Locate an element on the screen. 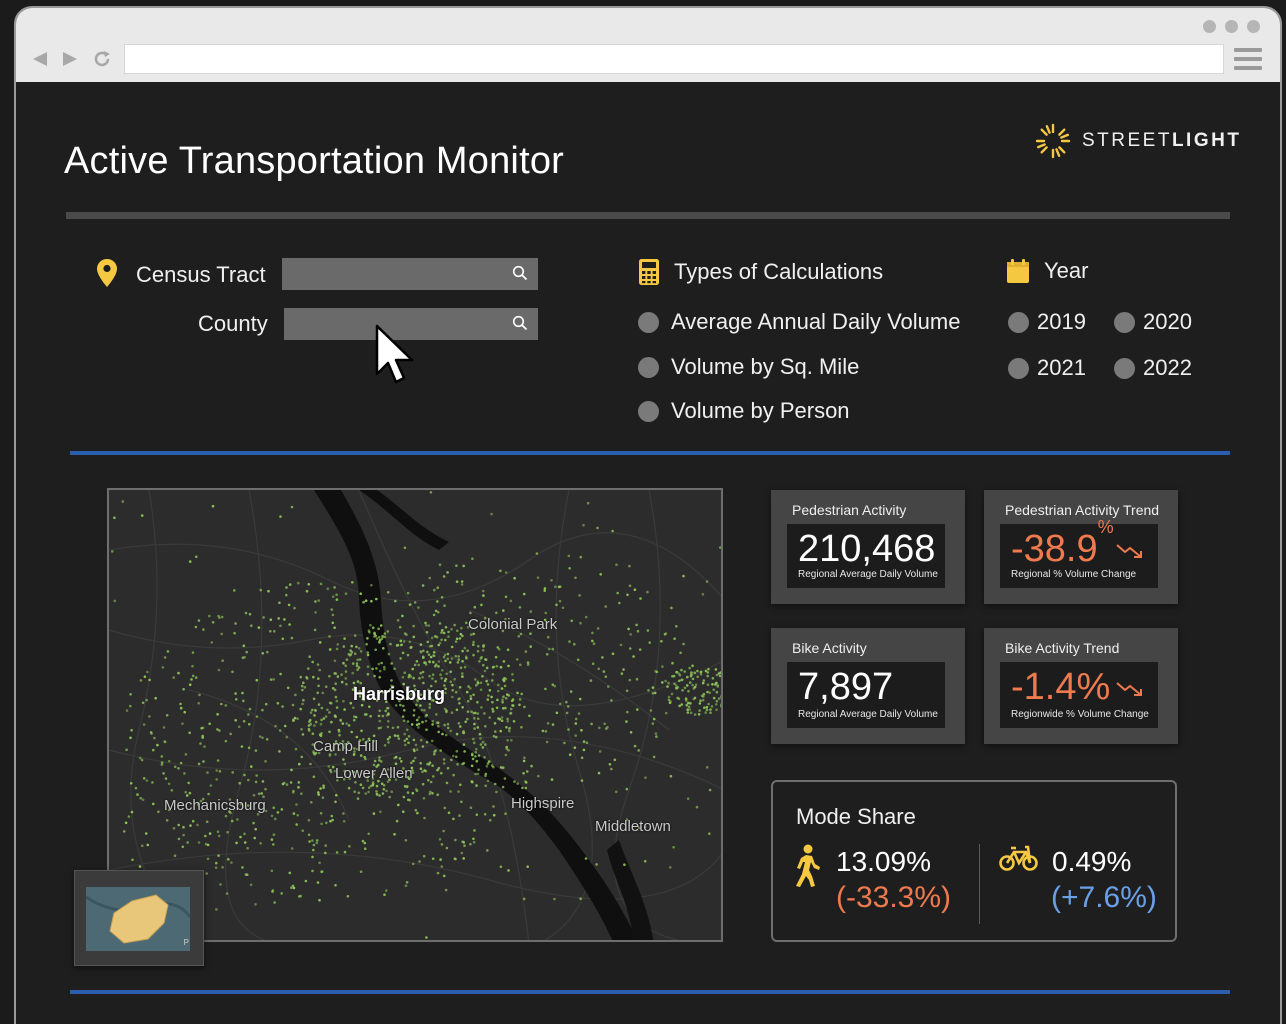 This screenshot has height=1024, width=1286. footer-divider is located at coordinates (650, 992).